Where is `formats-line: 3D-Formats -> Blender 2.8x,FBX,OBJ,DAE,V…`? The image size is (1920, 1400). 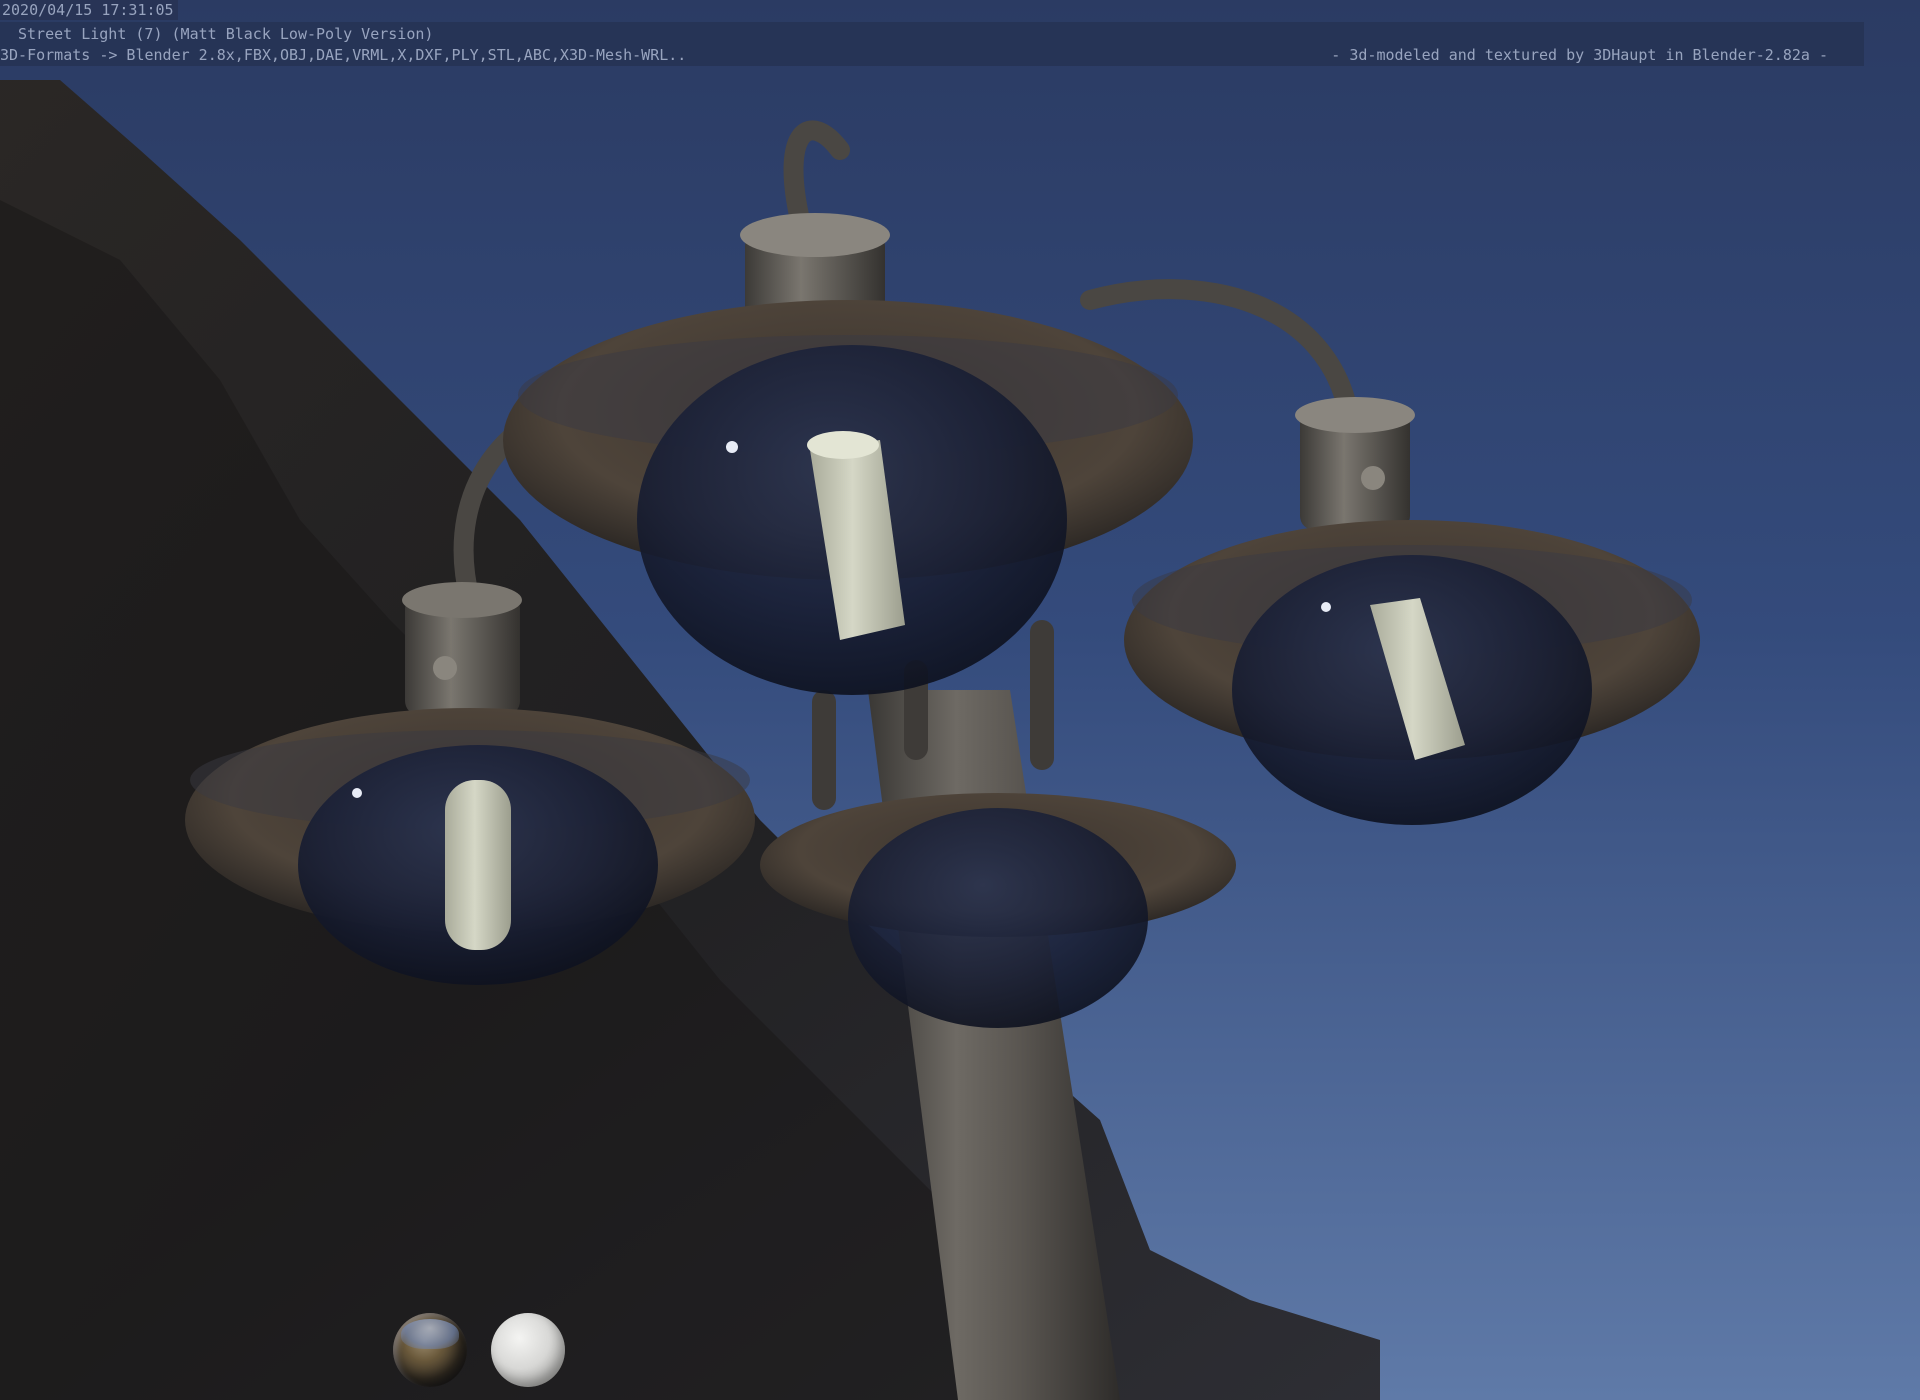 formats-line: 3D-Formats -> Blender 2.8x,FBX,OBJ,DAE,V… is located at coordinates (343, 55).